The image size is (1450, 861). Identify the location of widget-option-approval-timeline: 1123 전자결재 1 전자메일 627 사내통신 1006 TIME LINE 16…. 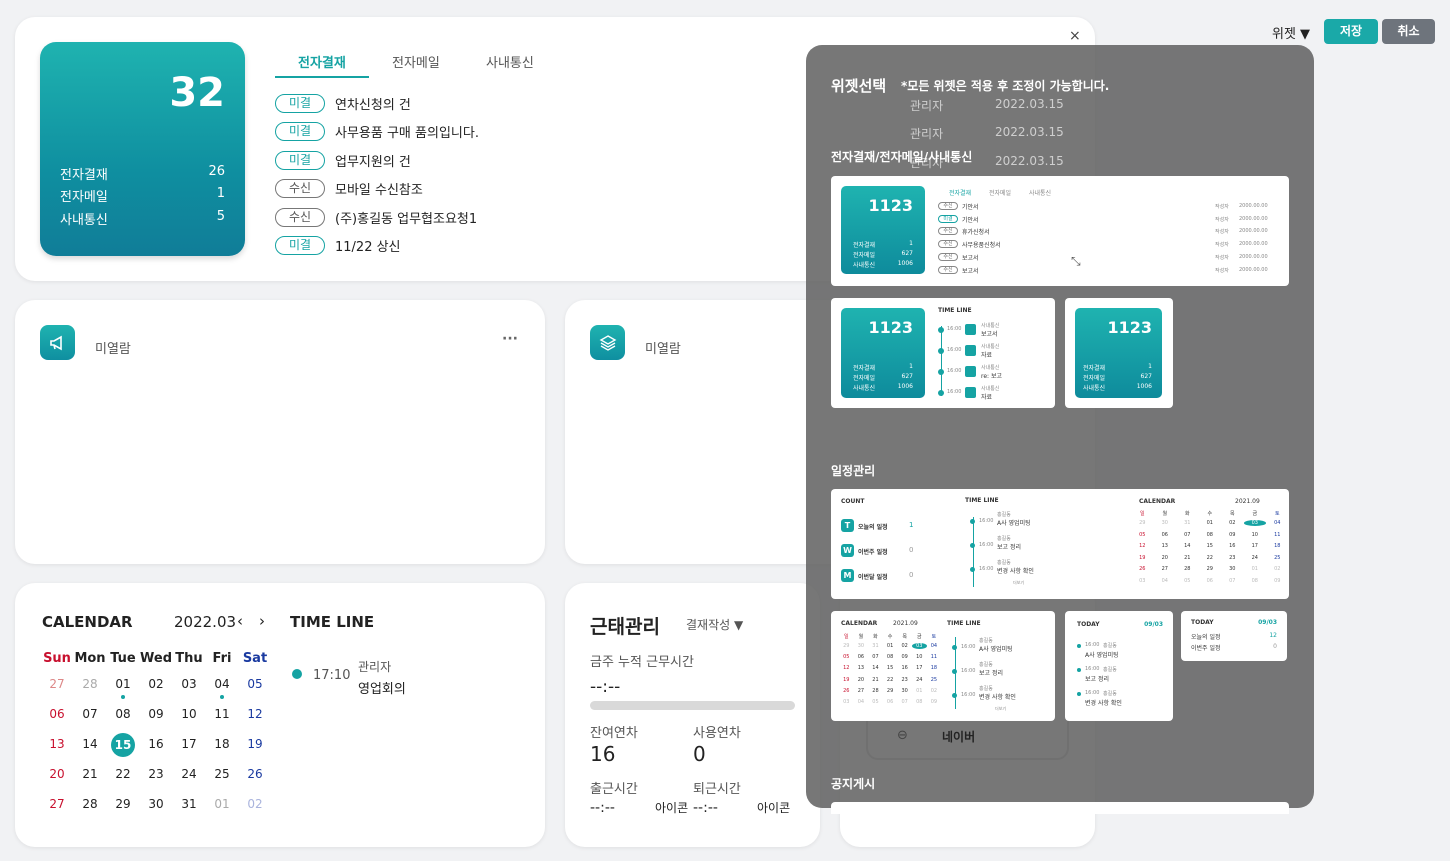
(943, 353).